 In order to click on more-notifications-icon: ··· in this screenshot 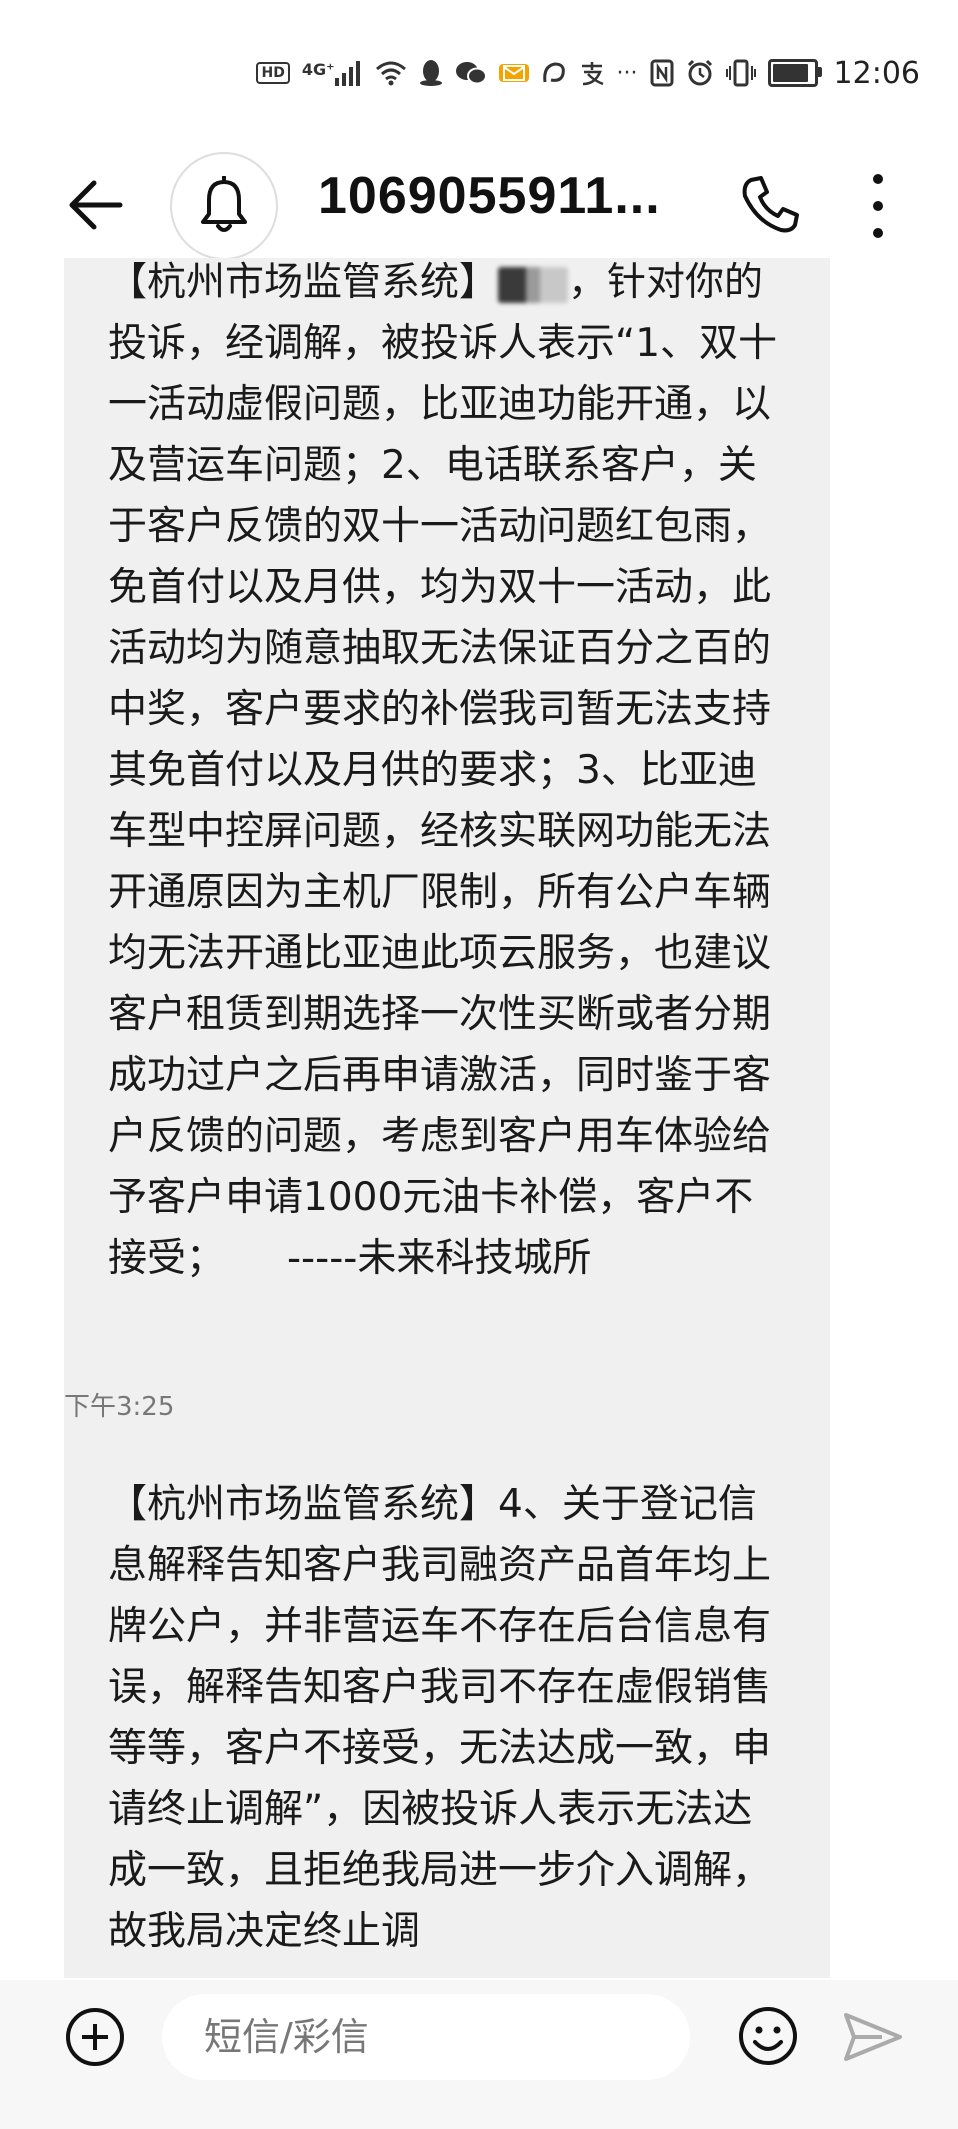, I will do `click(627, 73)`.